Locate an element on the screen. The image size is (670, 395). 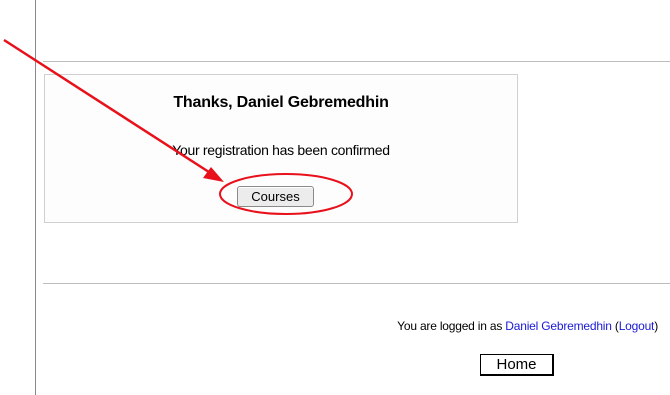
confirmation-message: Your registration has been confirmed is located at coordinates (281, 150).